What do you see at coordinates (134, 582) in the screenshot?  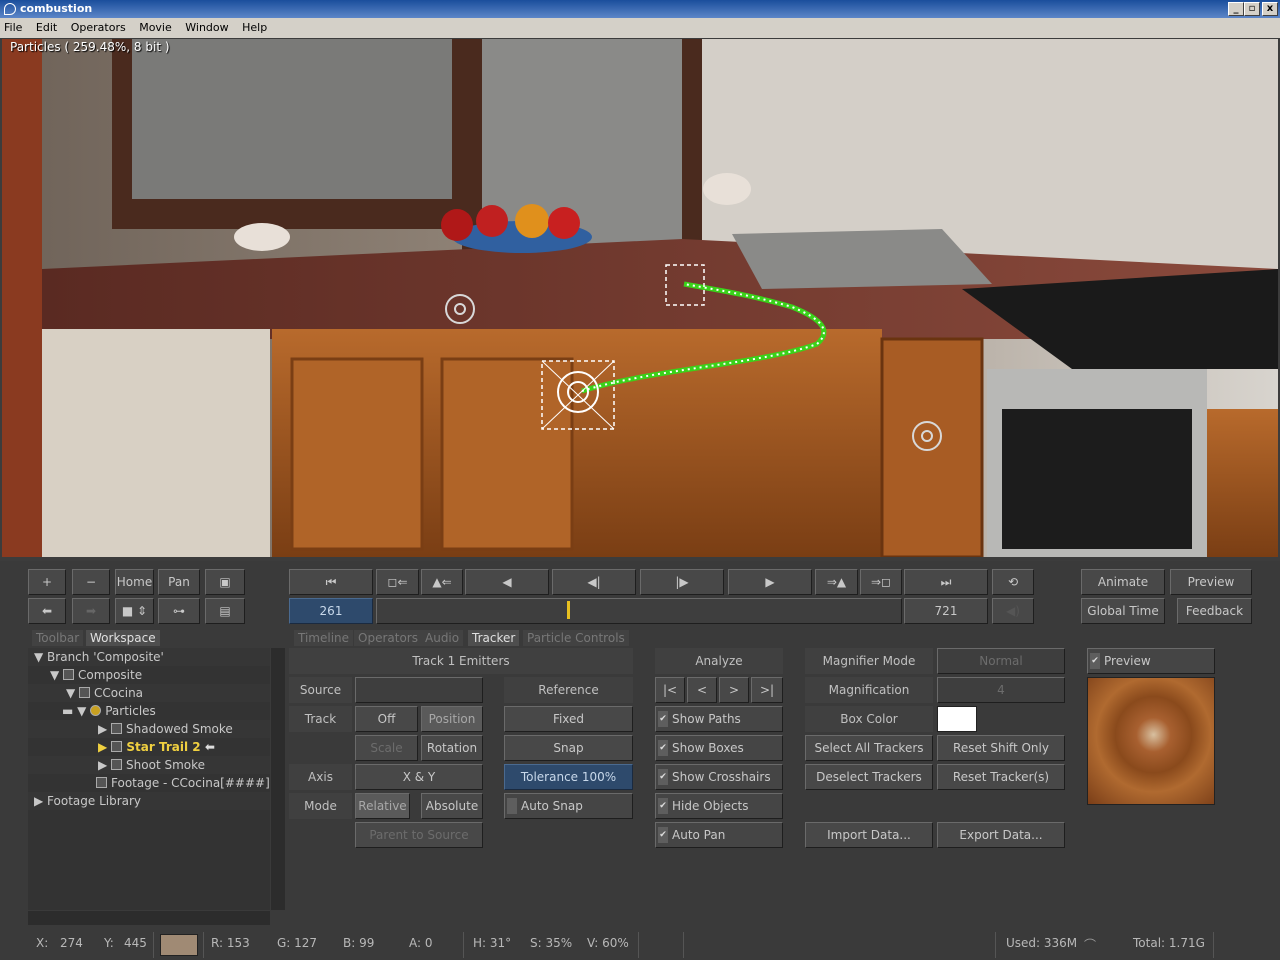 I see `home-button: Home` at bounding box center [134, 582].